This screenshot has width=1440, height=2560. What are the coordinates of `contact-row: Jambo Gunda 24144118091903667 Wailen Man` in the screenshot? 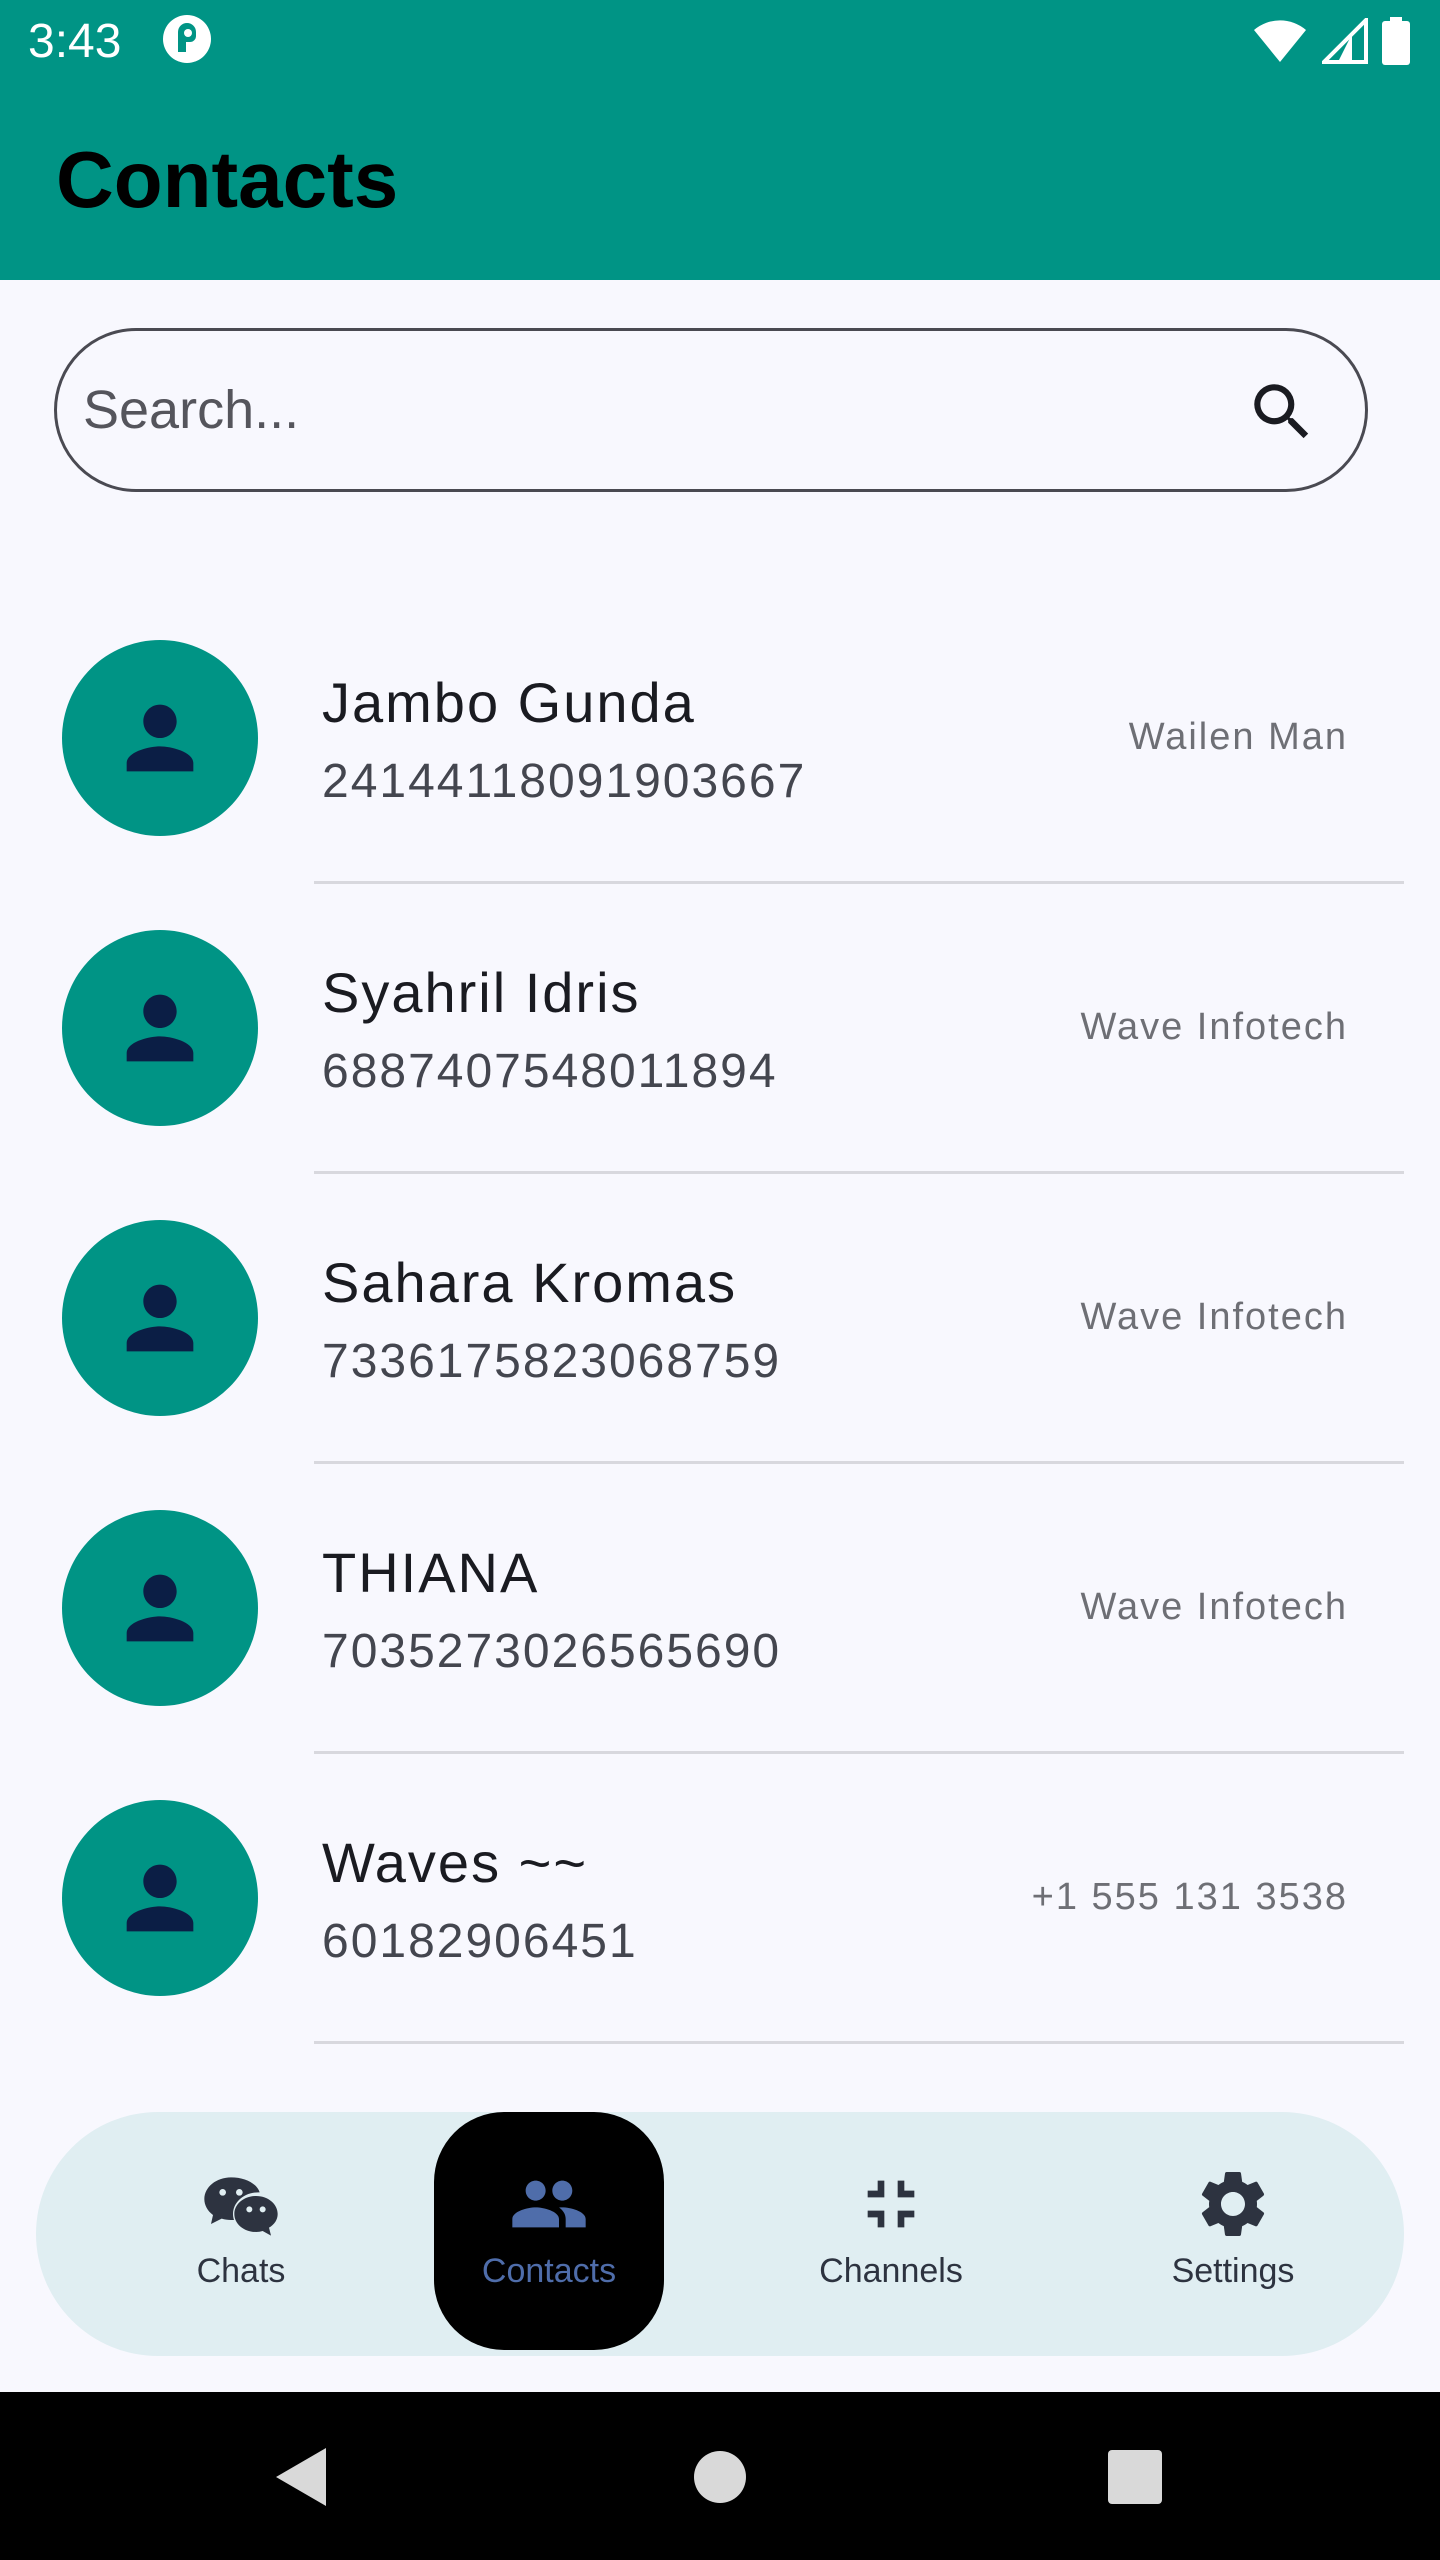 It's located at (720, 739).